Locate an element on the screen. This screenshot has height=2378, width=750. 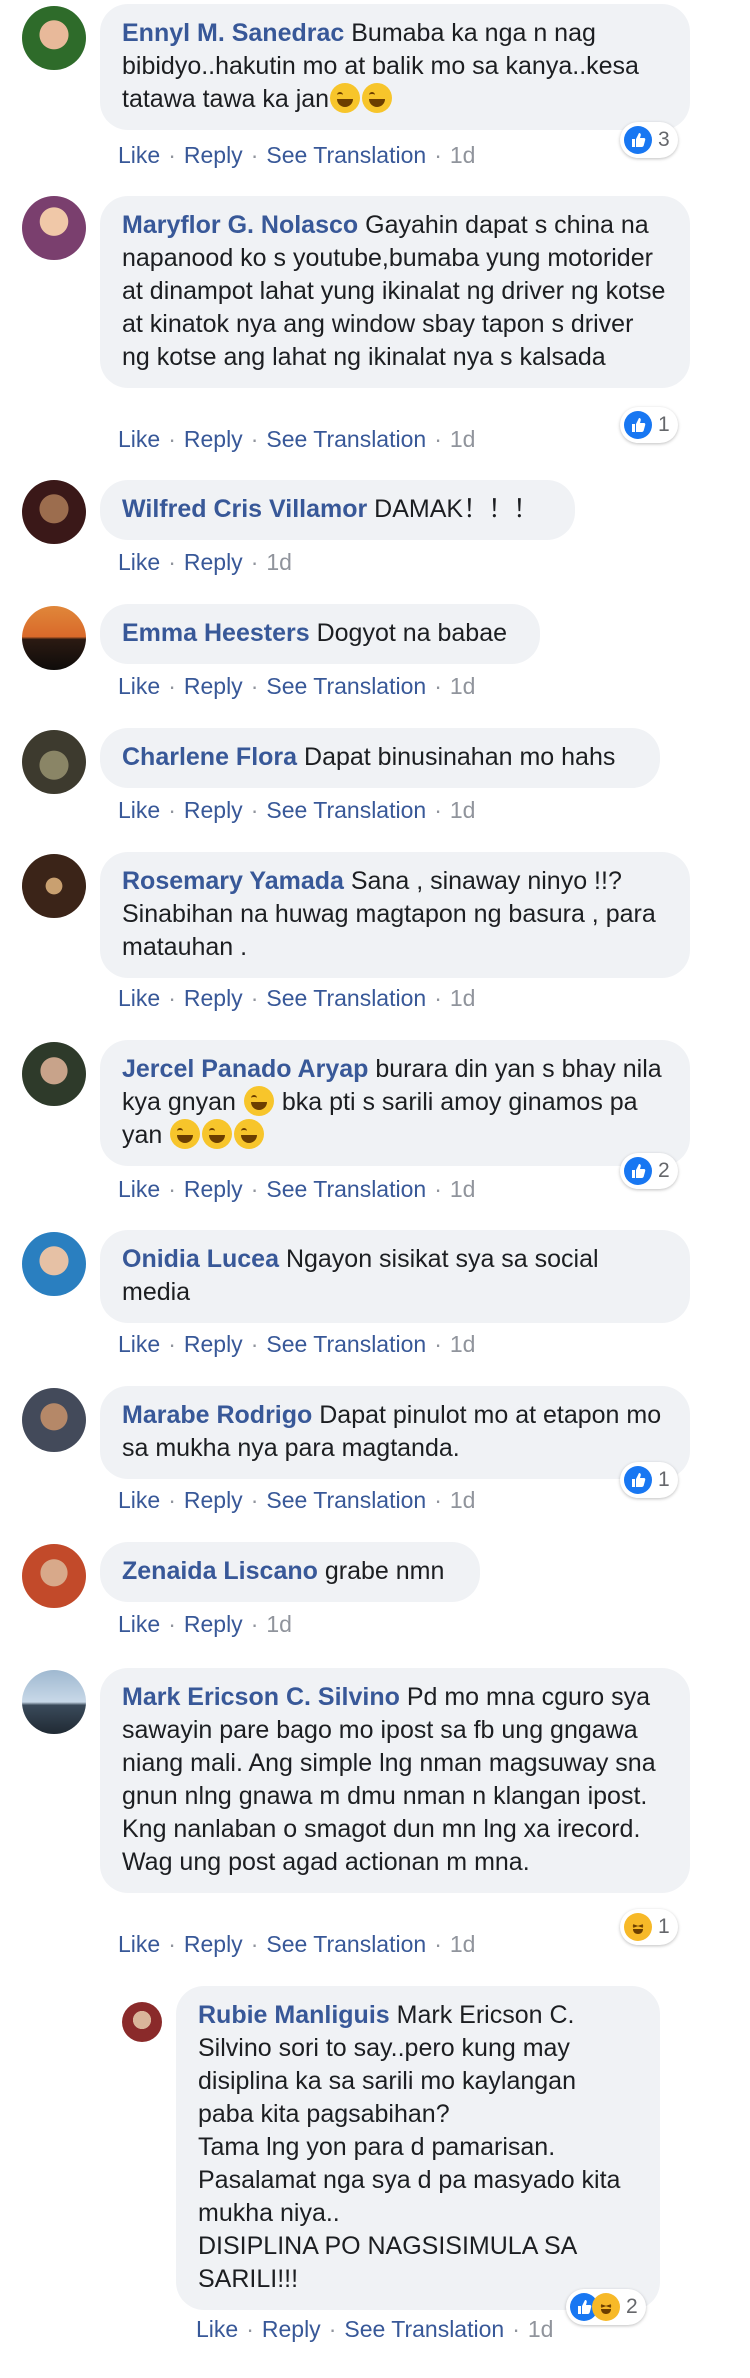
comment-author: Ennyl M. Sanedrac is located at coordinates (233, 33).